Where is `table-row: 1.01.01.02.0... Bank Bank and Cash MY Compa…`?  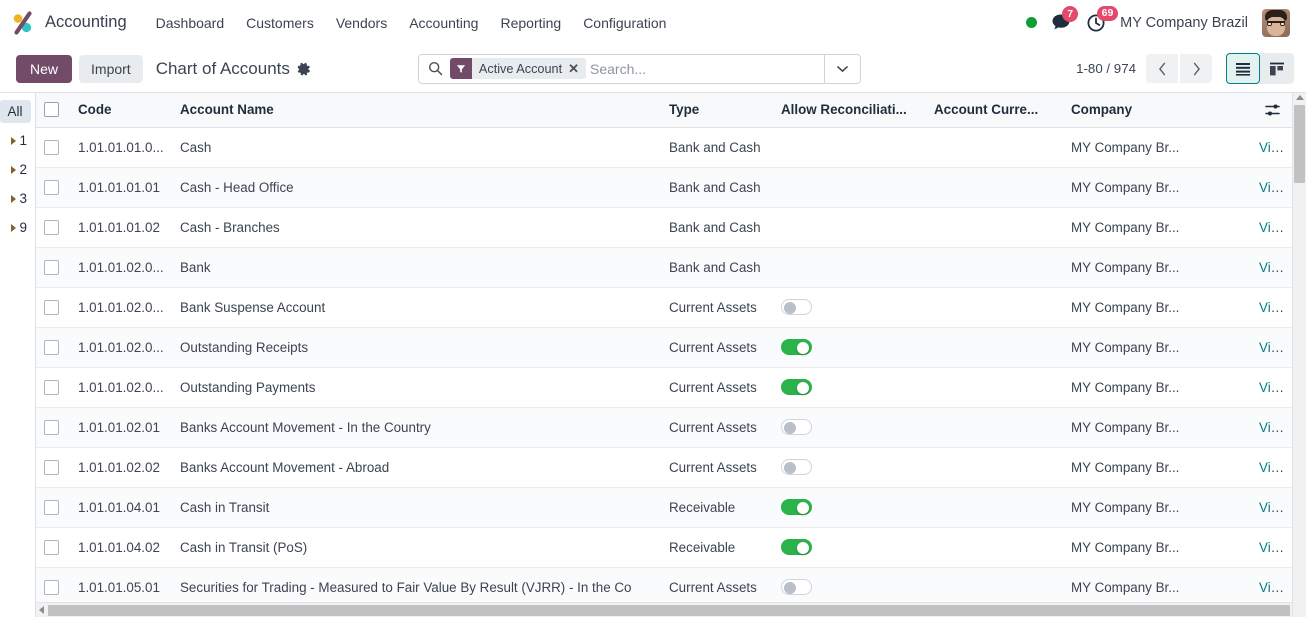
table-row: 1.01.01.02.0... Bank Bank and Cash MY Compa… is located at coordinates (665, 267).